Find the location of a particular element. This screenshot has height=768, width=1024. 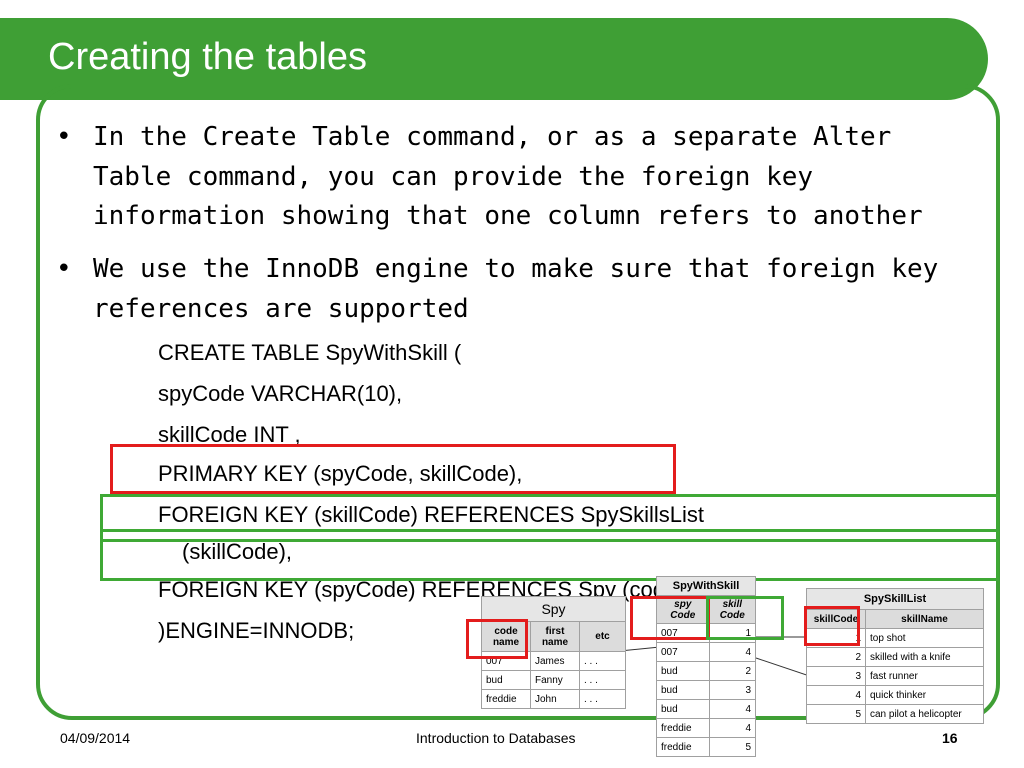

table-cell: can pilot a helicopter is located at coordinates (924, 714).